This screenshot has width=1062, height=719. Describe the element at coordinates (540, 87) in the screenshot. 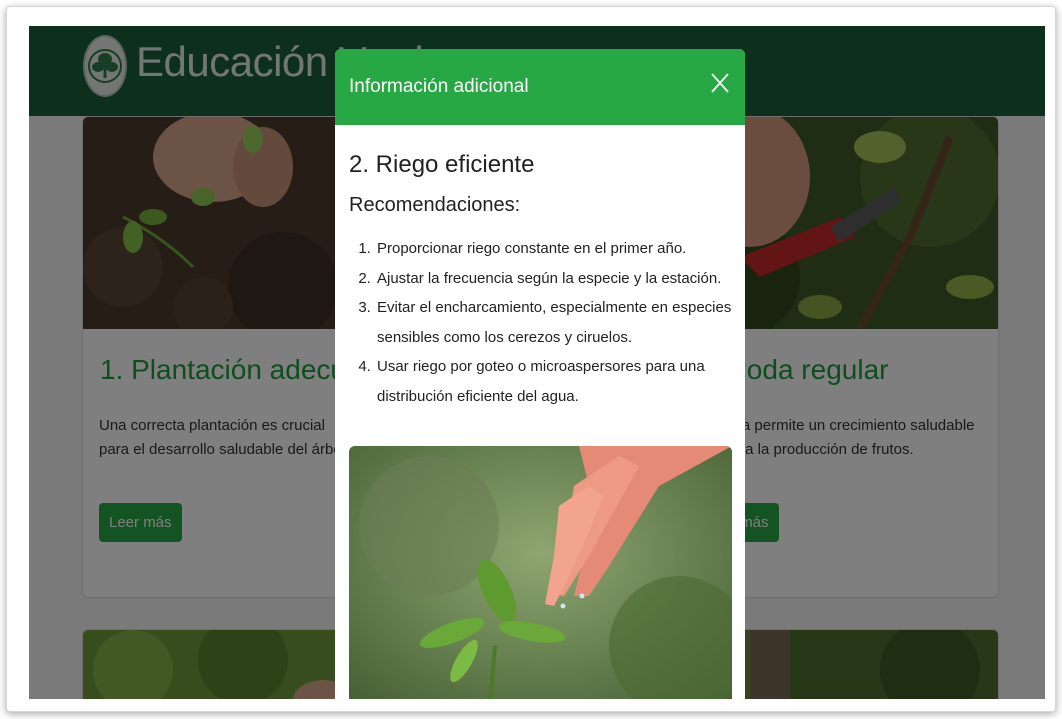

I see `modal-header: Información adicional` at that location.